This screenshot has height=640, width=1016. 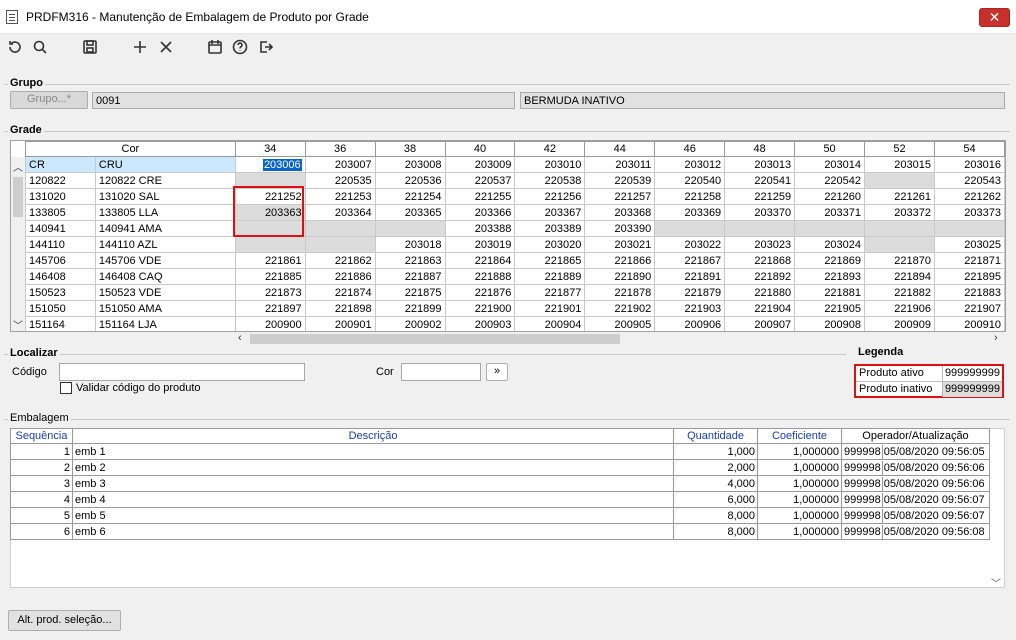 I want to click on grade-cell: 221254, so click(x=410, y=196).